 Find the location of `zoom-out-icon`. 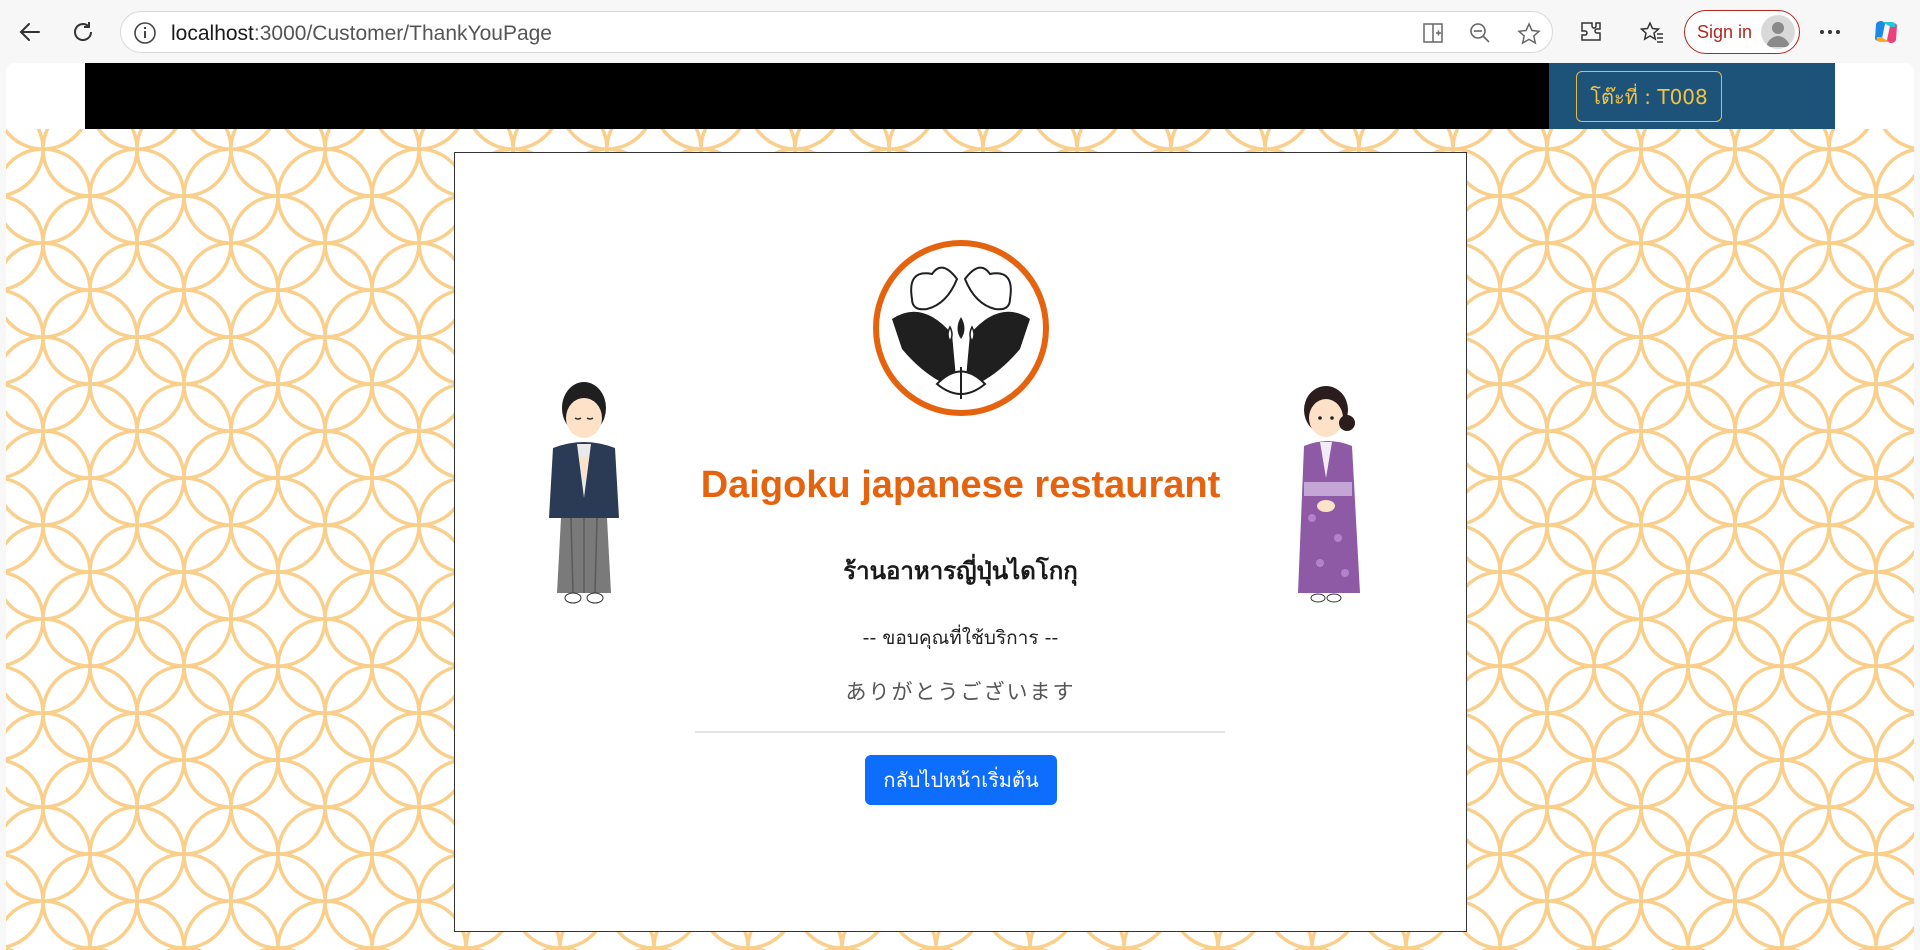

zoom-out-icon is located at coordinates (1480, 35).